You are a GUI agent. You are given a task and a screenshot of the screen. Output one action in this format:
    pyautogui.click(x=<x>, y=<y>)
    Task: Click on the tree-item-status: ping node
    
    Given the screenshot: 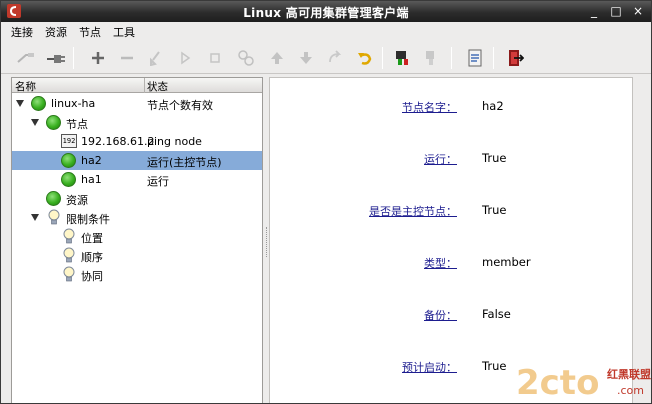 What is the action you would take?
    pyautogui.click(x=174, y=141)
    